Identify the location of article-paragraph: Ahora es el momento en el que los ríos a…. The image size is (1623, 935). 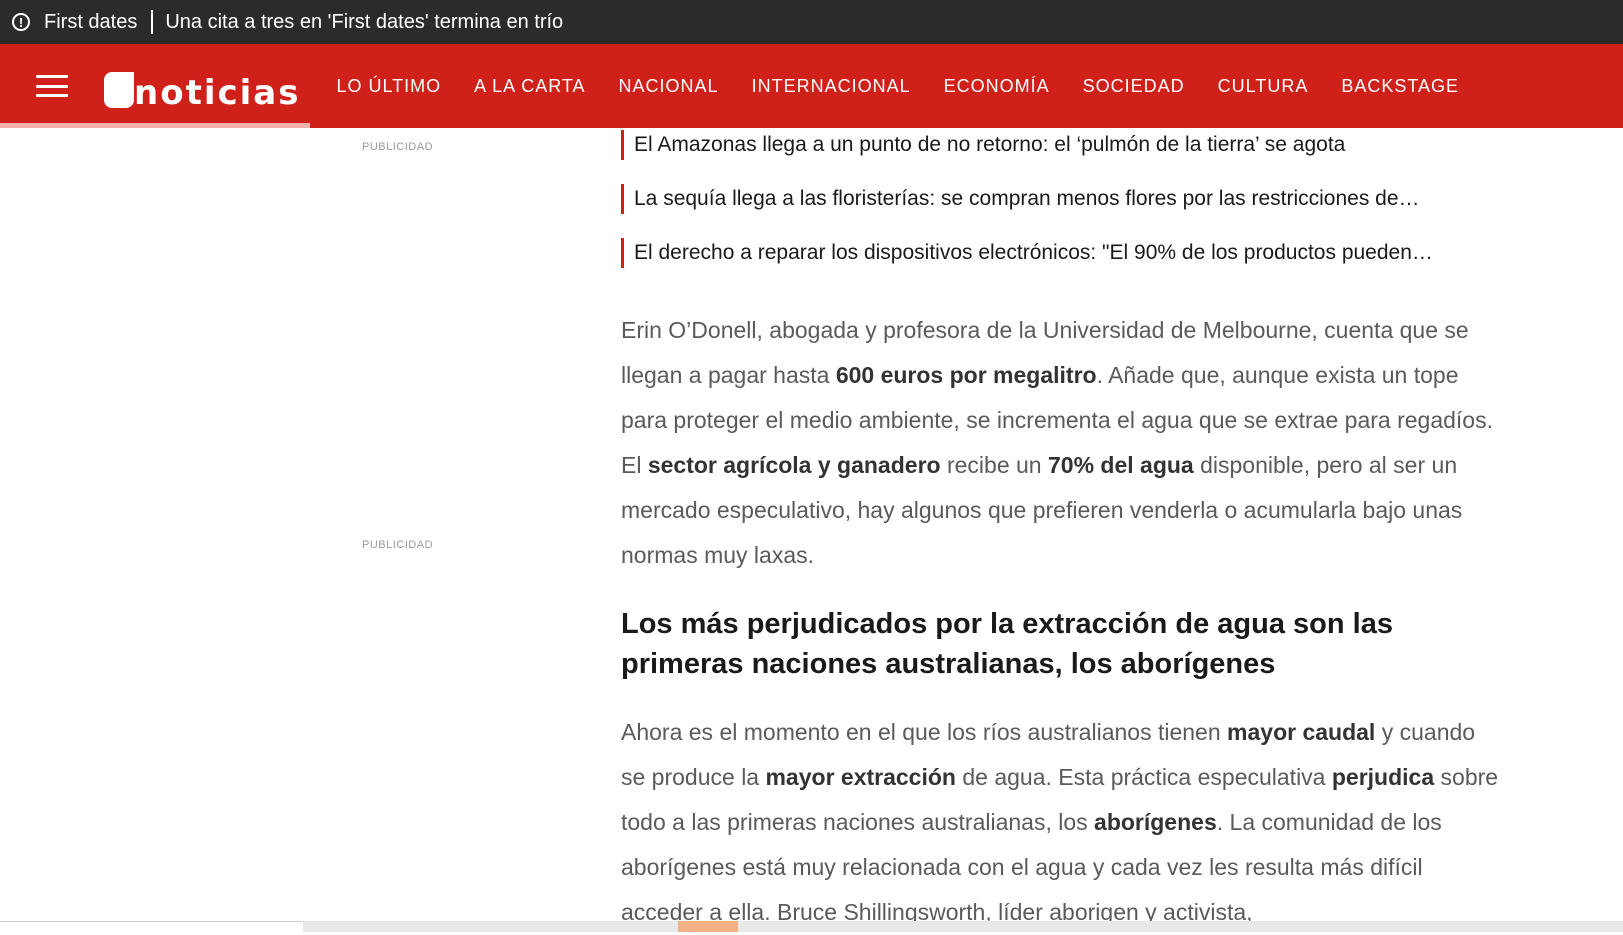
(1060, 822).